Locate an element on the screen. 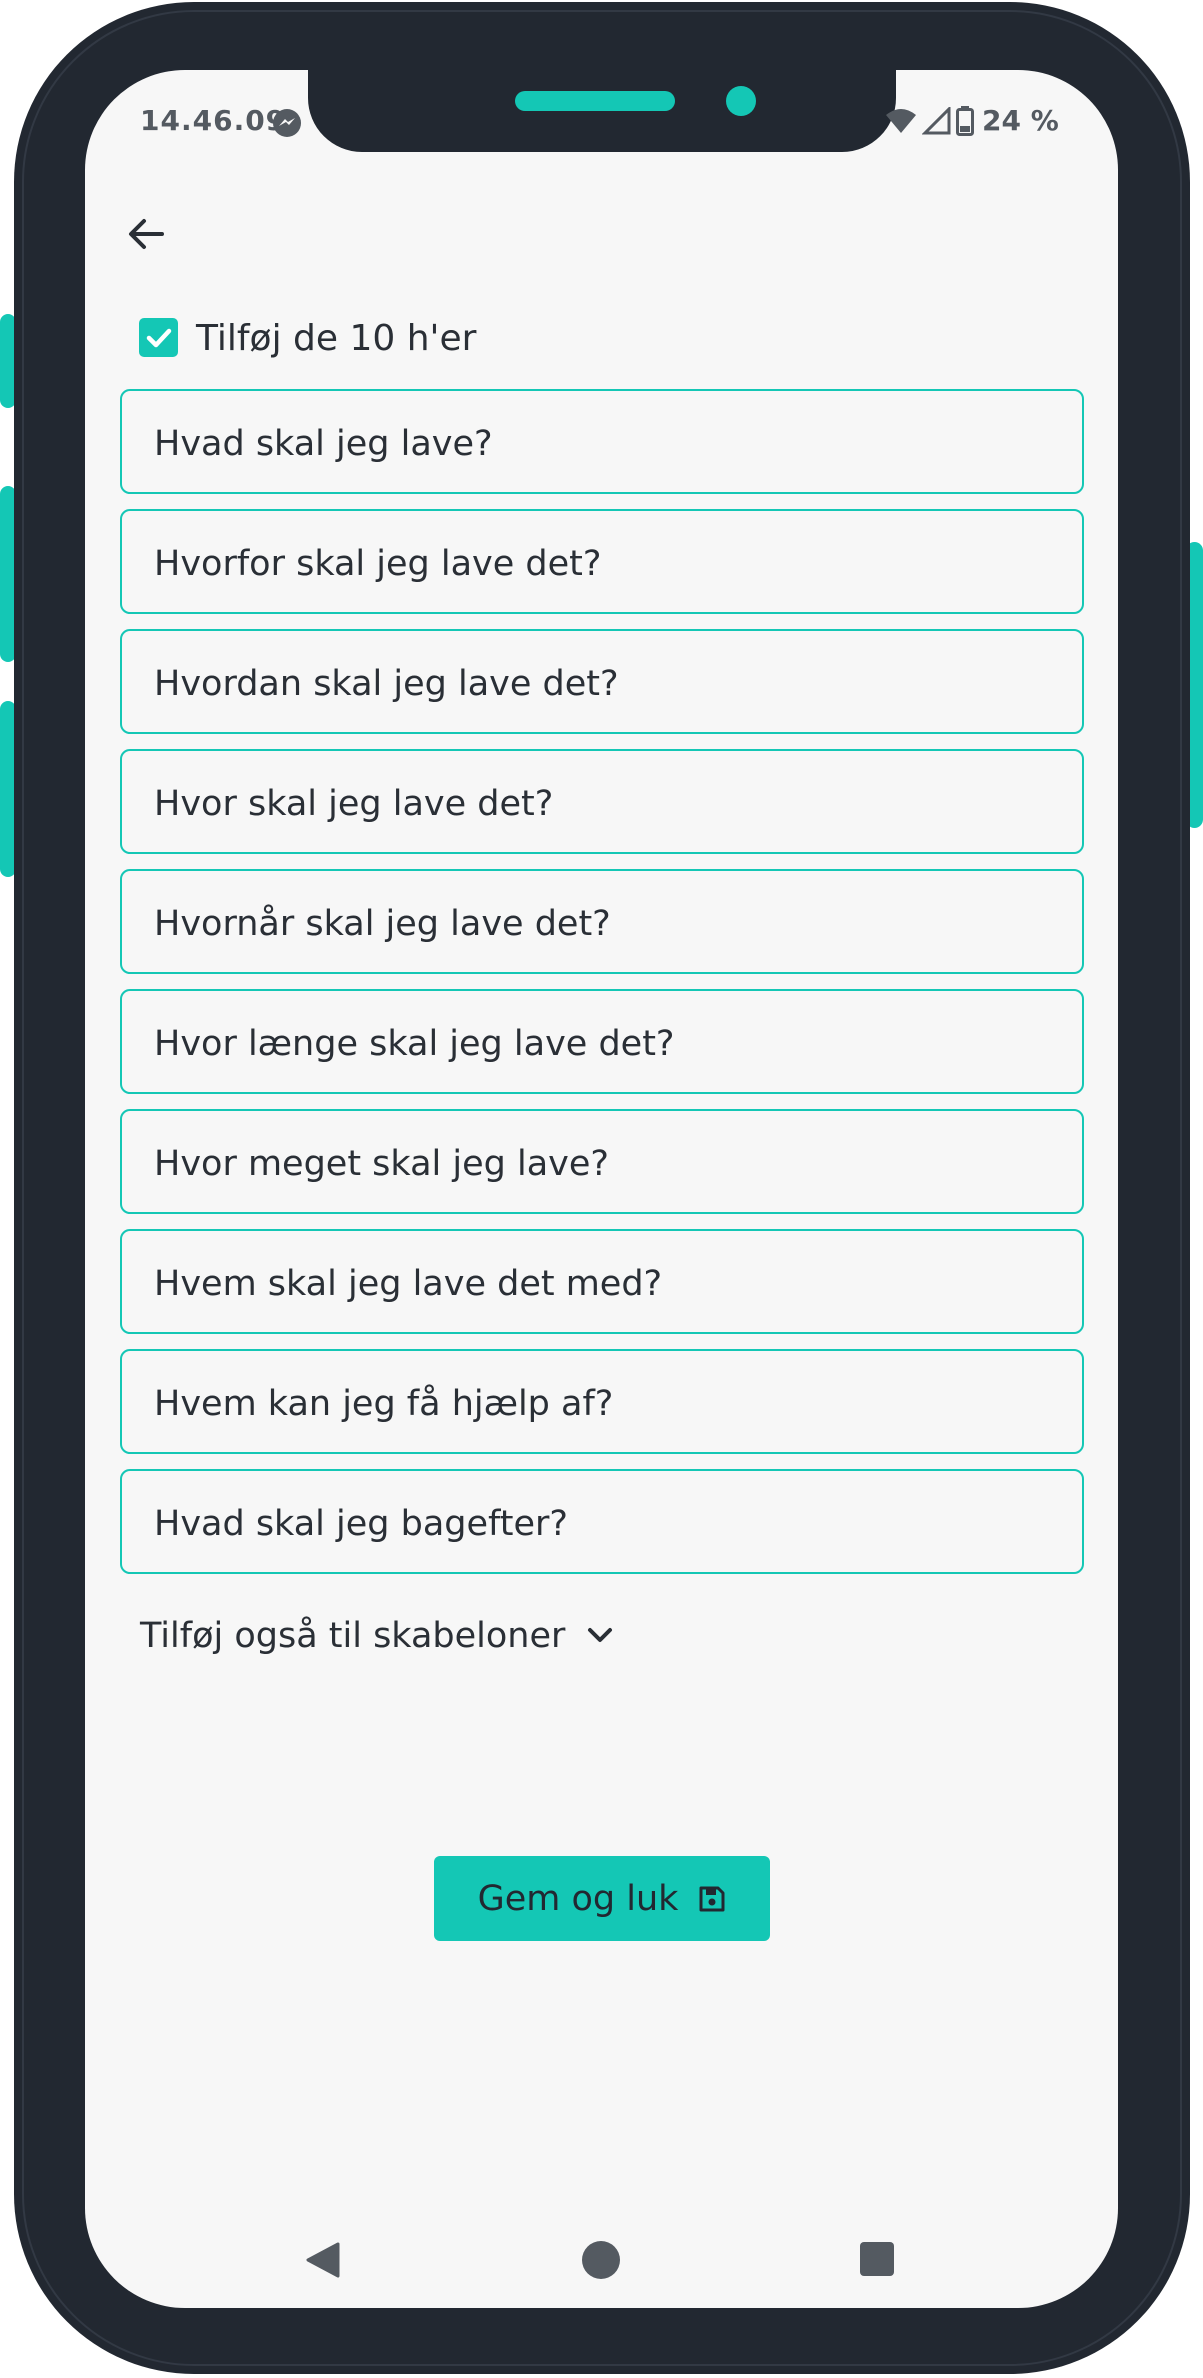 This screenshot has height=2378, width=1203. check-icon is located at coordinates (158, 337).